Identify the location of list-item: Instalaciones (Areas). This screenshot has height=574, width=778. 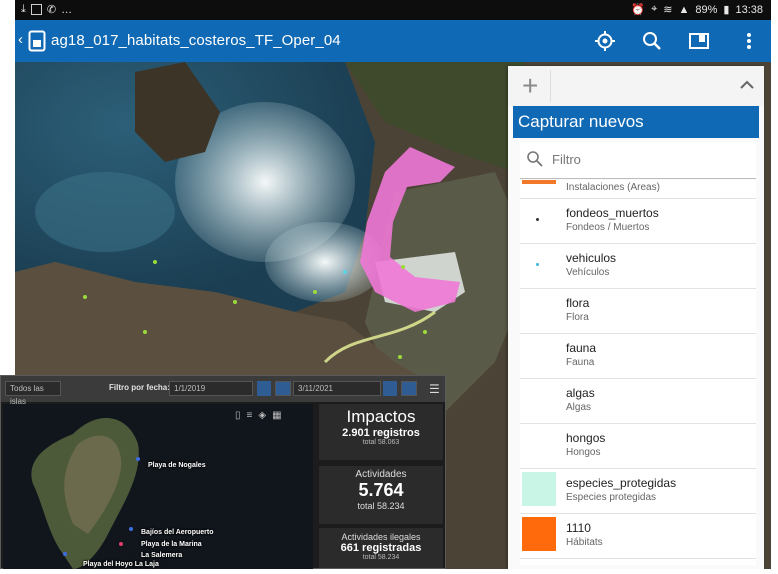
(638, 189).